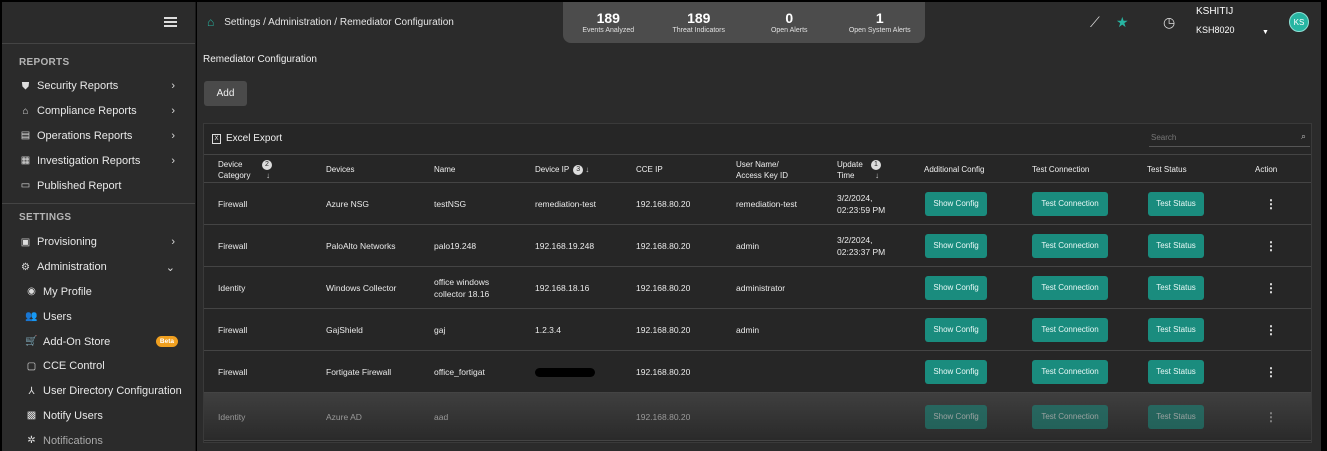  What do you see at coordinates (170, 22) in the screenshot?
I see `hamburger-menu-icon` at bounding box center [170, 22].